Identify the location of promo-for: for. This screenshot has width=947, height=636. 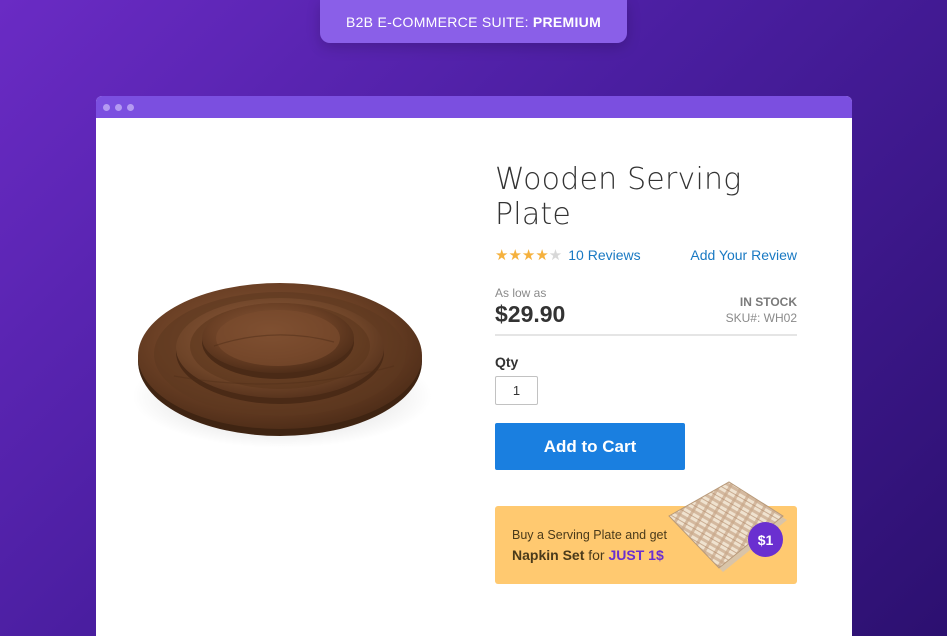
(596, 555).